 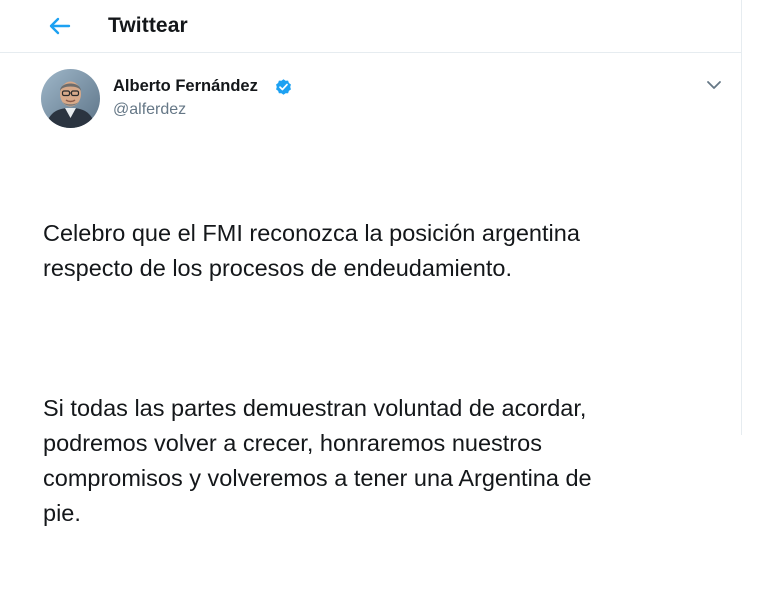 I want to click on avatar-photo, so click(x=70, y=98).